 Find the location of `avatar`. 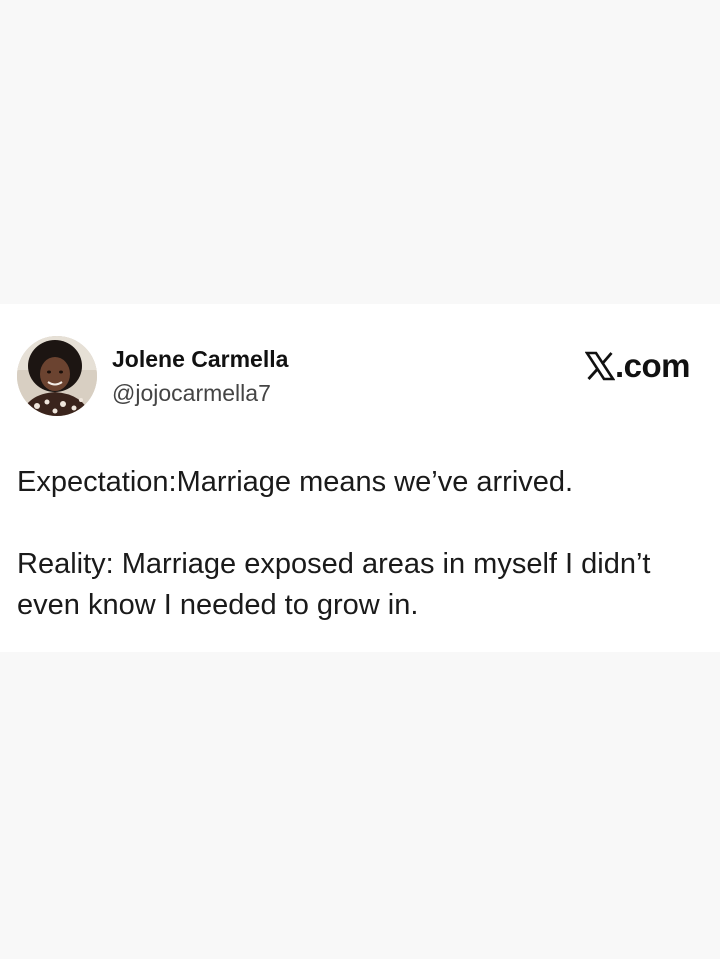

avatar is located at coordinates (57, 376).